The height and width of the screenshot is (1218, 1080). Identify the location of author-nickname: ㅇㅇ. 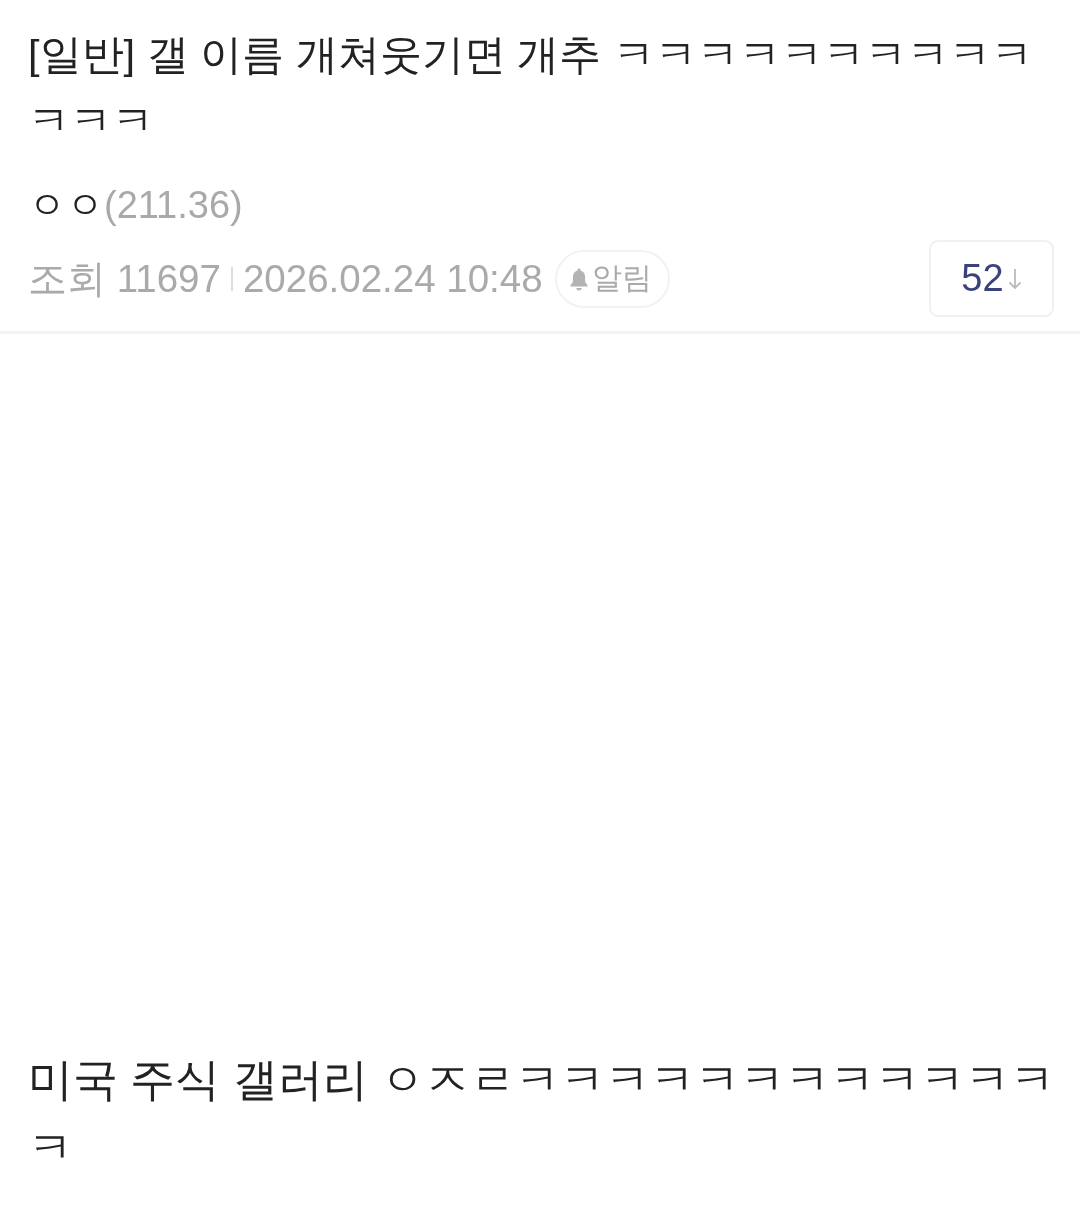
(66, 205).